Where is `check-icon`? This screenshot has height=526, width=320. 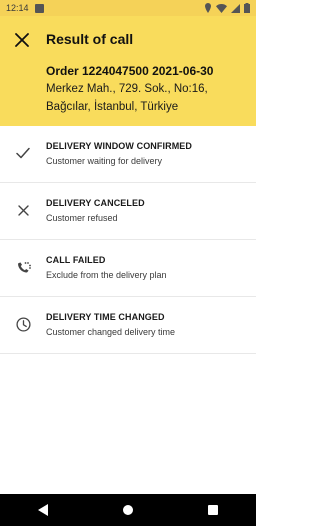
check-icon is located at coordinates (23, 153).